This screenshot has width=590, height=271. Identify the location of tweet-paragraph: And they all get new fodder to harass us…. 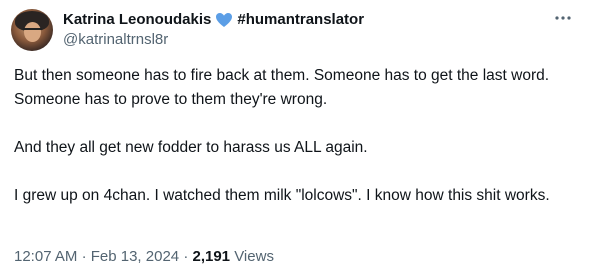
(191, 147).